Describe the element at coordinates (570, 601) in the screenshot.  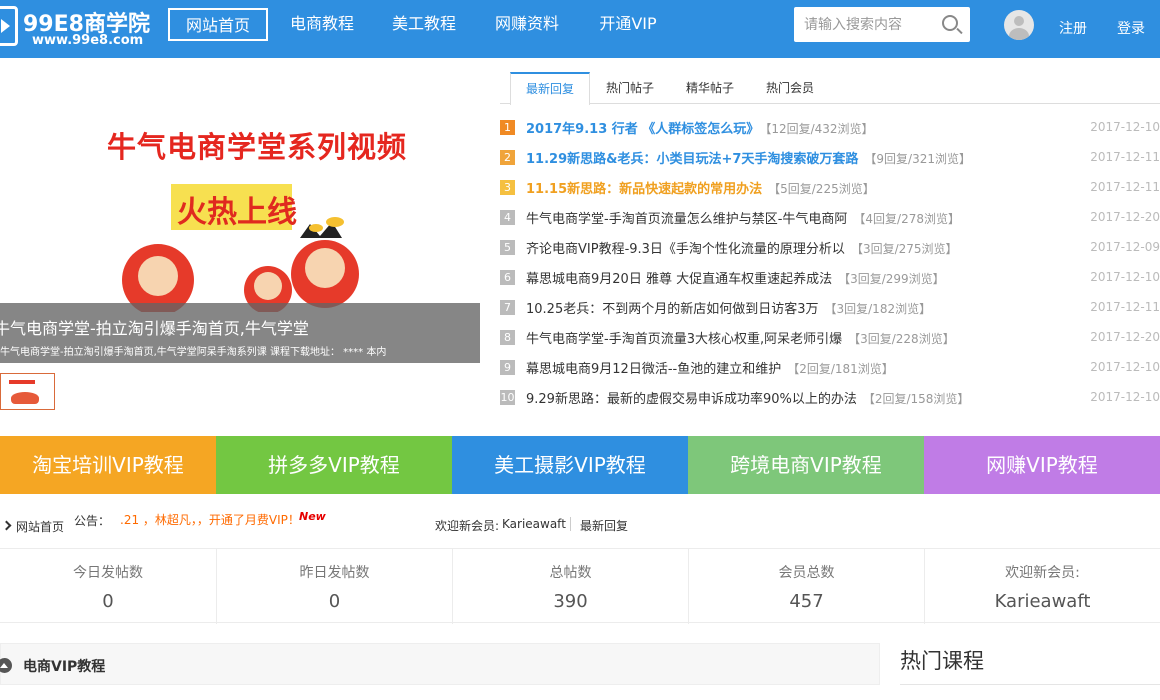
I see `stat-value: 390` at that location.